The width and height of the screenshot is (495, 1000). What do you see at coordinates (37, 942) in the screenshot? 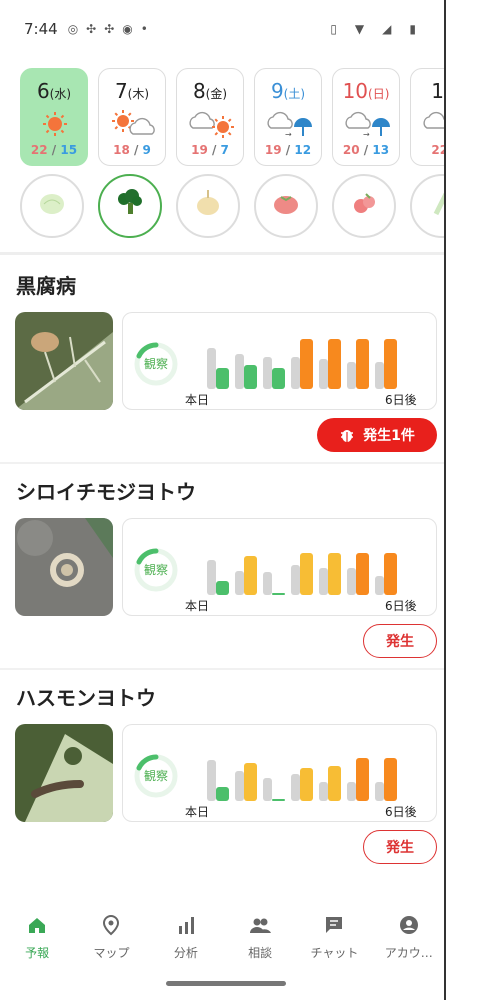
I see `nav-item-home: 予報` at bounding box center [37, 942].